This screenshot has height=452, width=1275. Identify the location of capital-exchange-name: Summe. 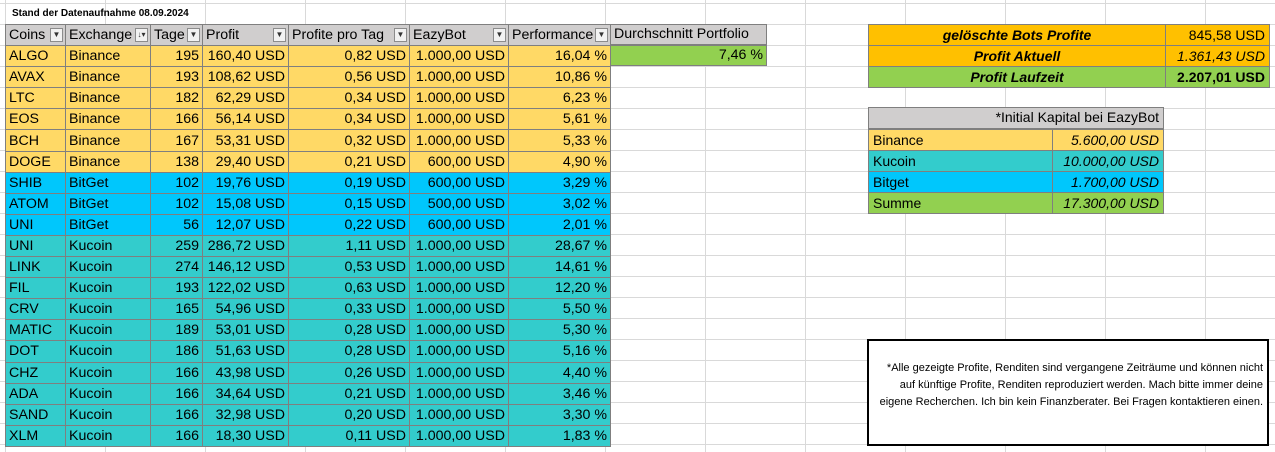
(960, 203).